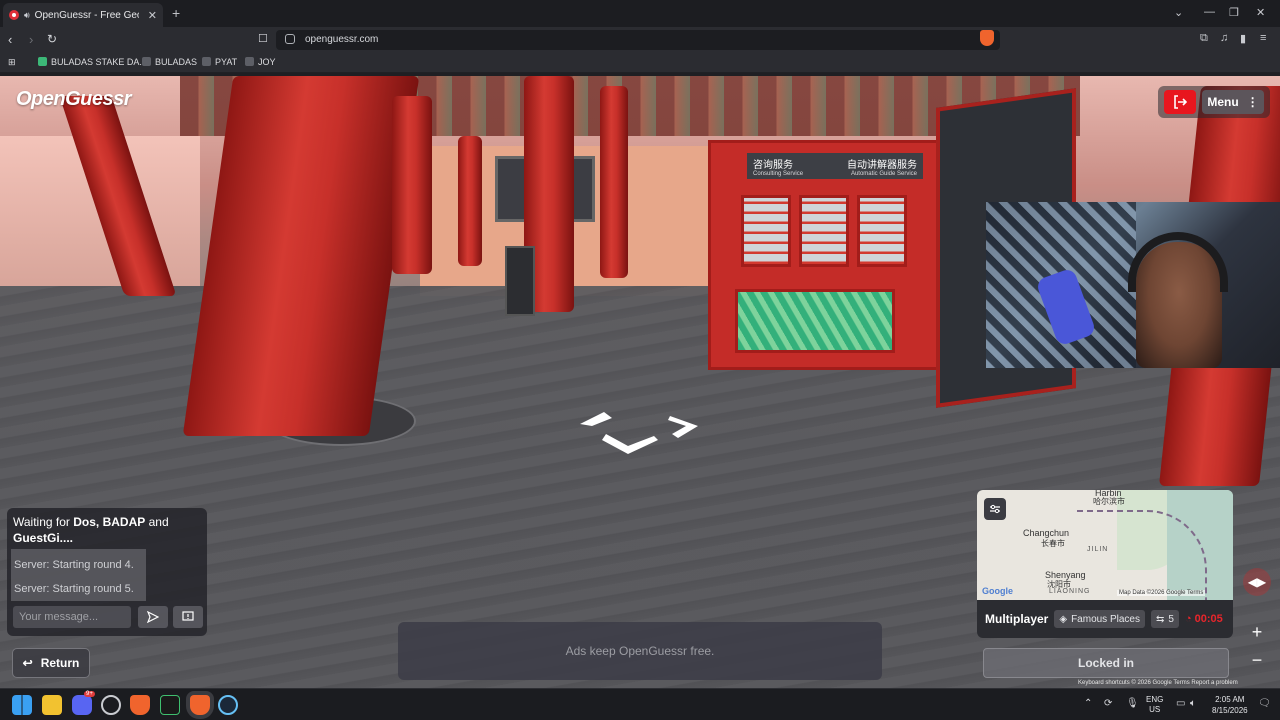  I want to click on windows-start-icon, so click(22, 705).